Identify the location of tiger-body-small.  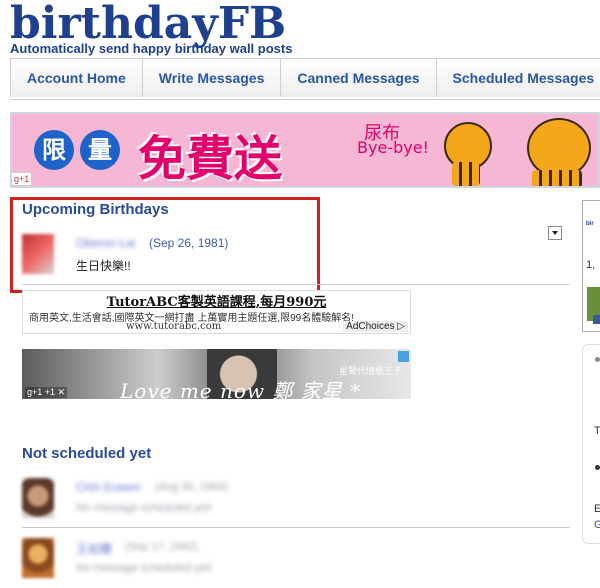
(466, 174).